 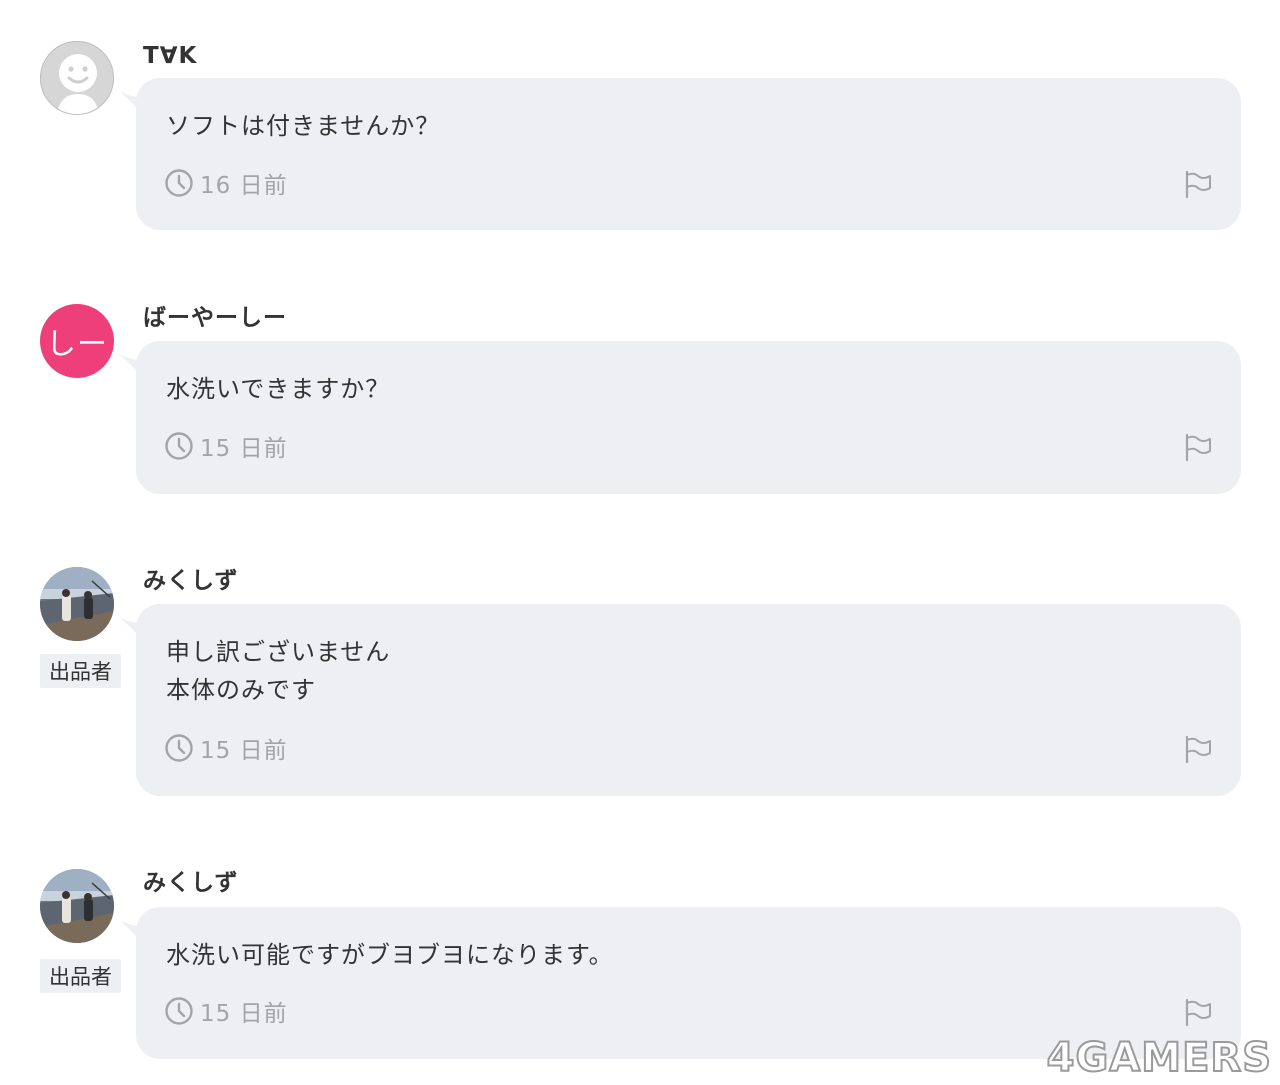 I want to click on comment-message: 申し訳ございません 本体のみです, so click(x=278, y=671).